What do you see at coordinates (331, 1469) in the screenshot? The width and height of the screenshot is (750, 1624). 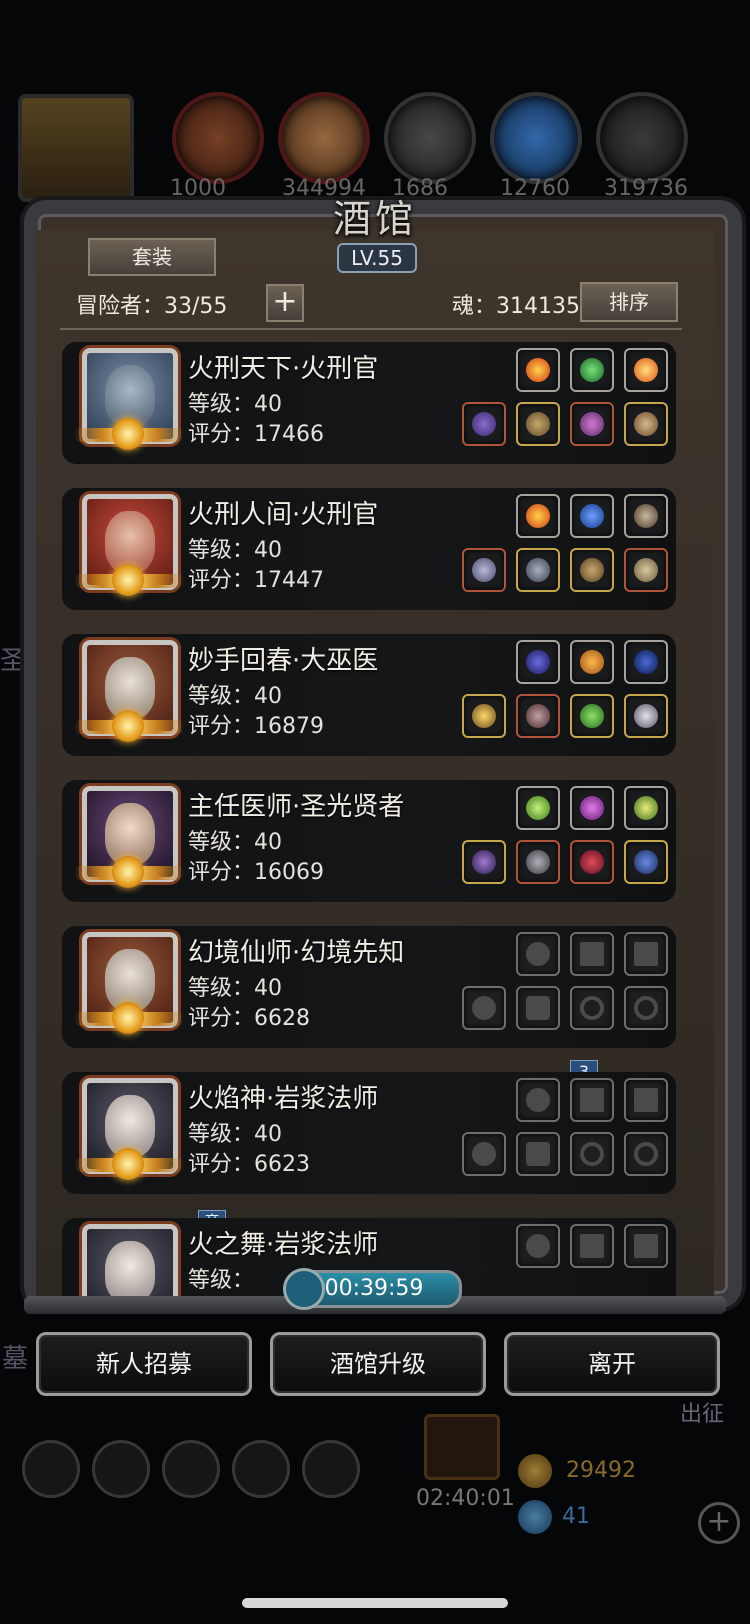 I see `rank-icon` at bounding box center [331, 1469].